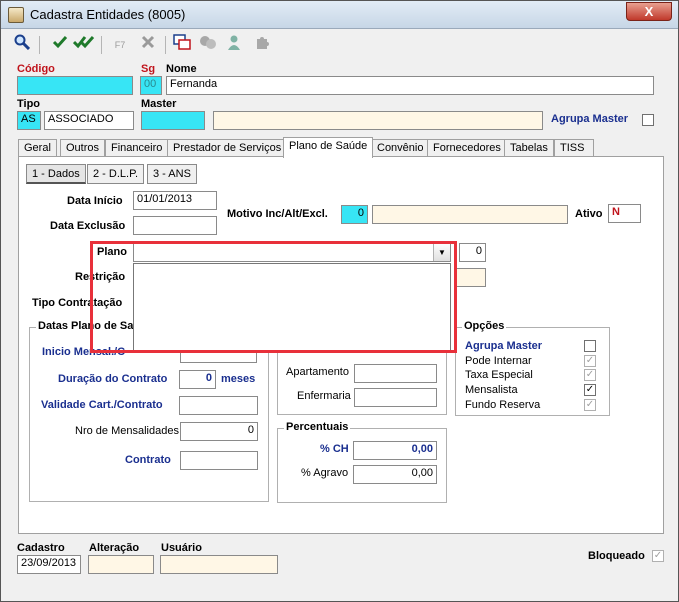  I want to click on subtab-ans: 3 - ANS, so click(172, 174).